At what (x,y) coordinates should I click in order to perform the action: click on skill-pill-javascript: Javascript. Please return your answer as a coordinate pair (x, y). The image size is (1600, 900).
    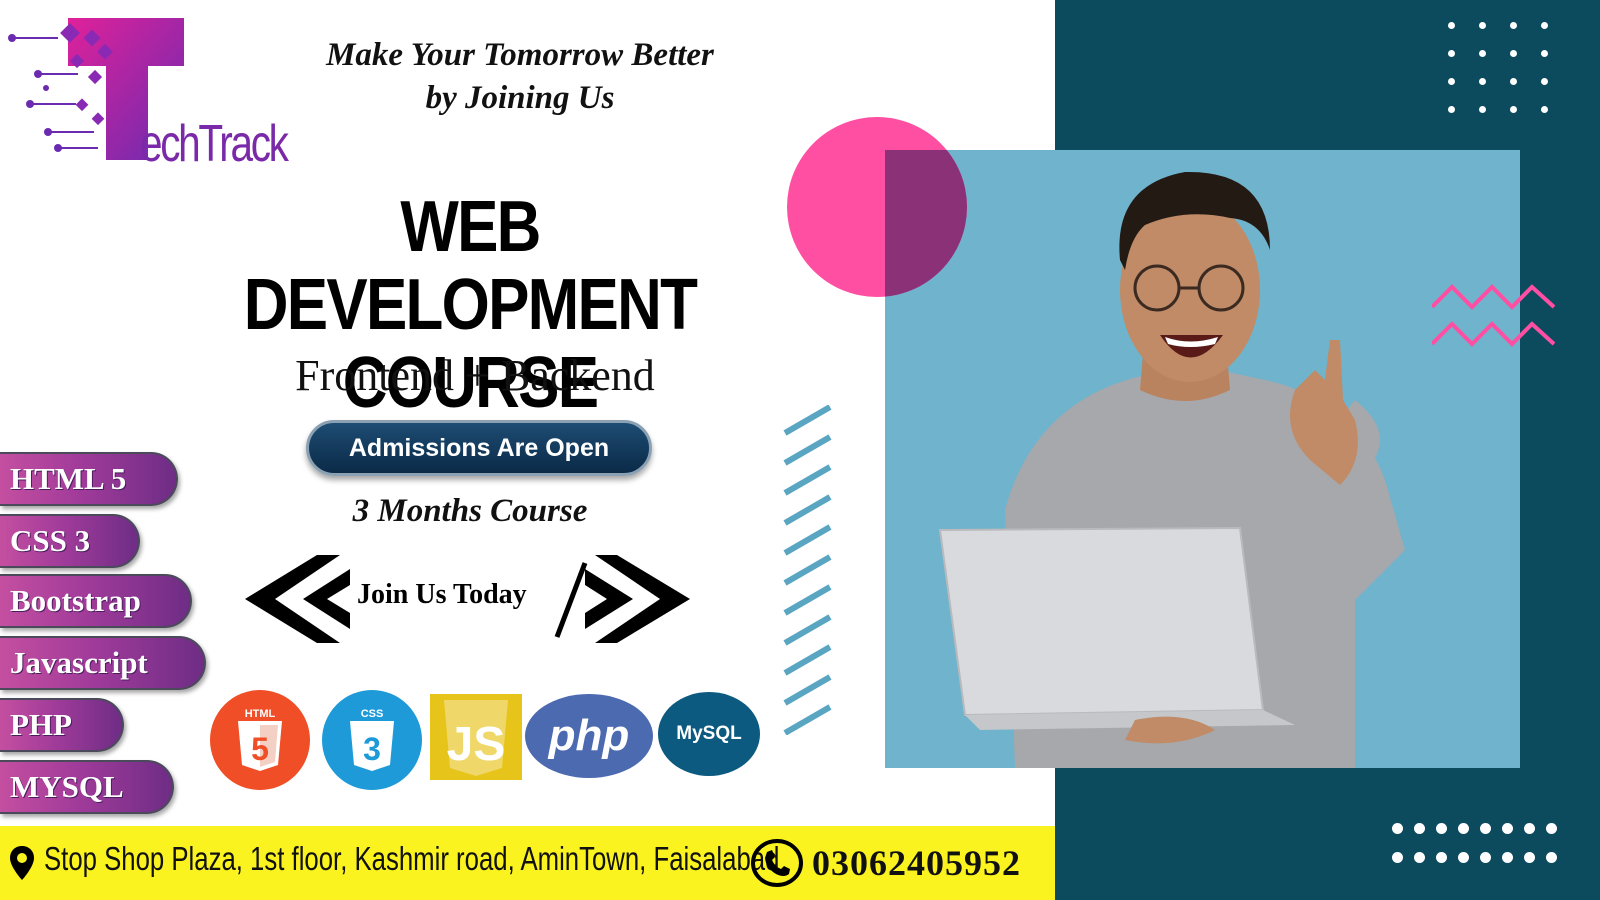
    Looking at the image, I should click on (103, 663).